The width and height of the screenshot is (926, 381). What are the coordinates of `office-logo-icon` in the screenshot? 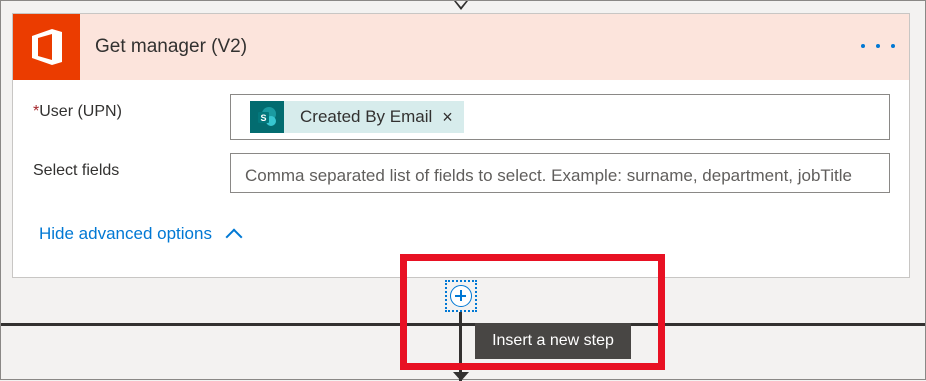 It's located at (46, 47).